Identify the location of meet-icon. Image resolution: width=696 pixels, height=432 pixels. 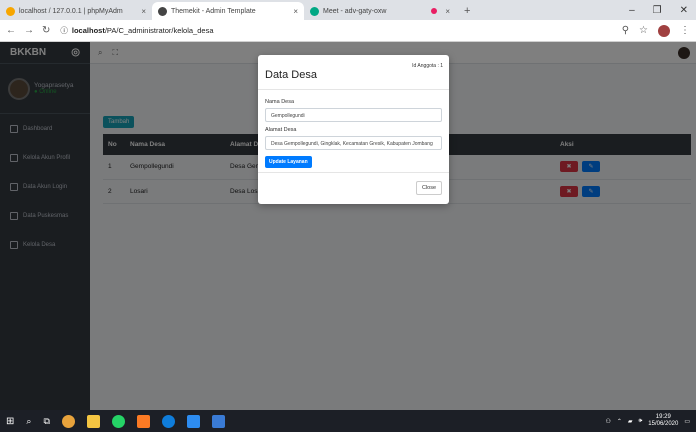
(314, 11).